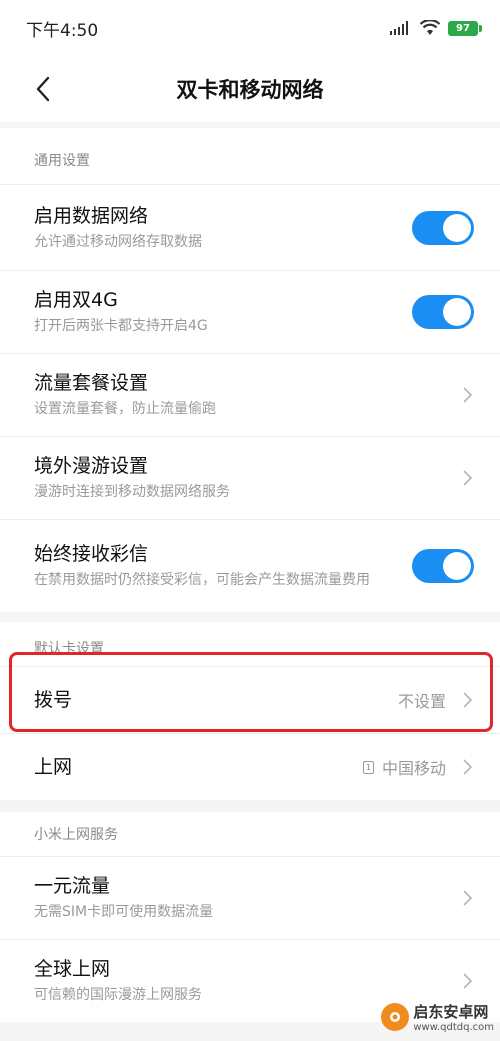 The image size is (500, 1041). I want to click on row-subtitle: 在禁用数据时仍然接受彩信，可能会产生数据流量费用, so click(202, 580).